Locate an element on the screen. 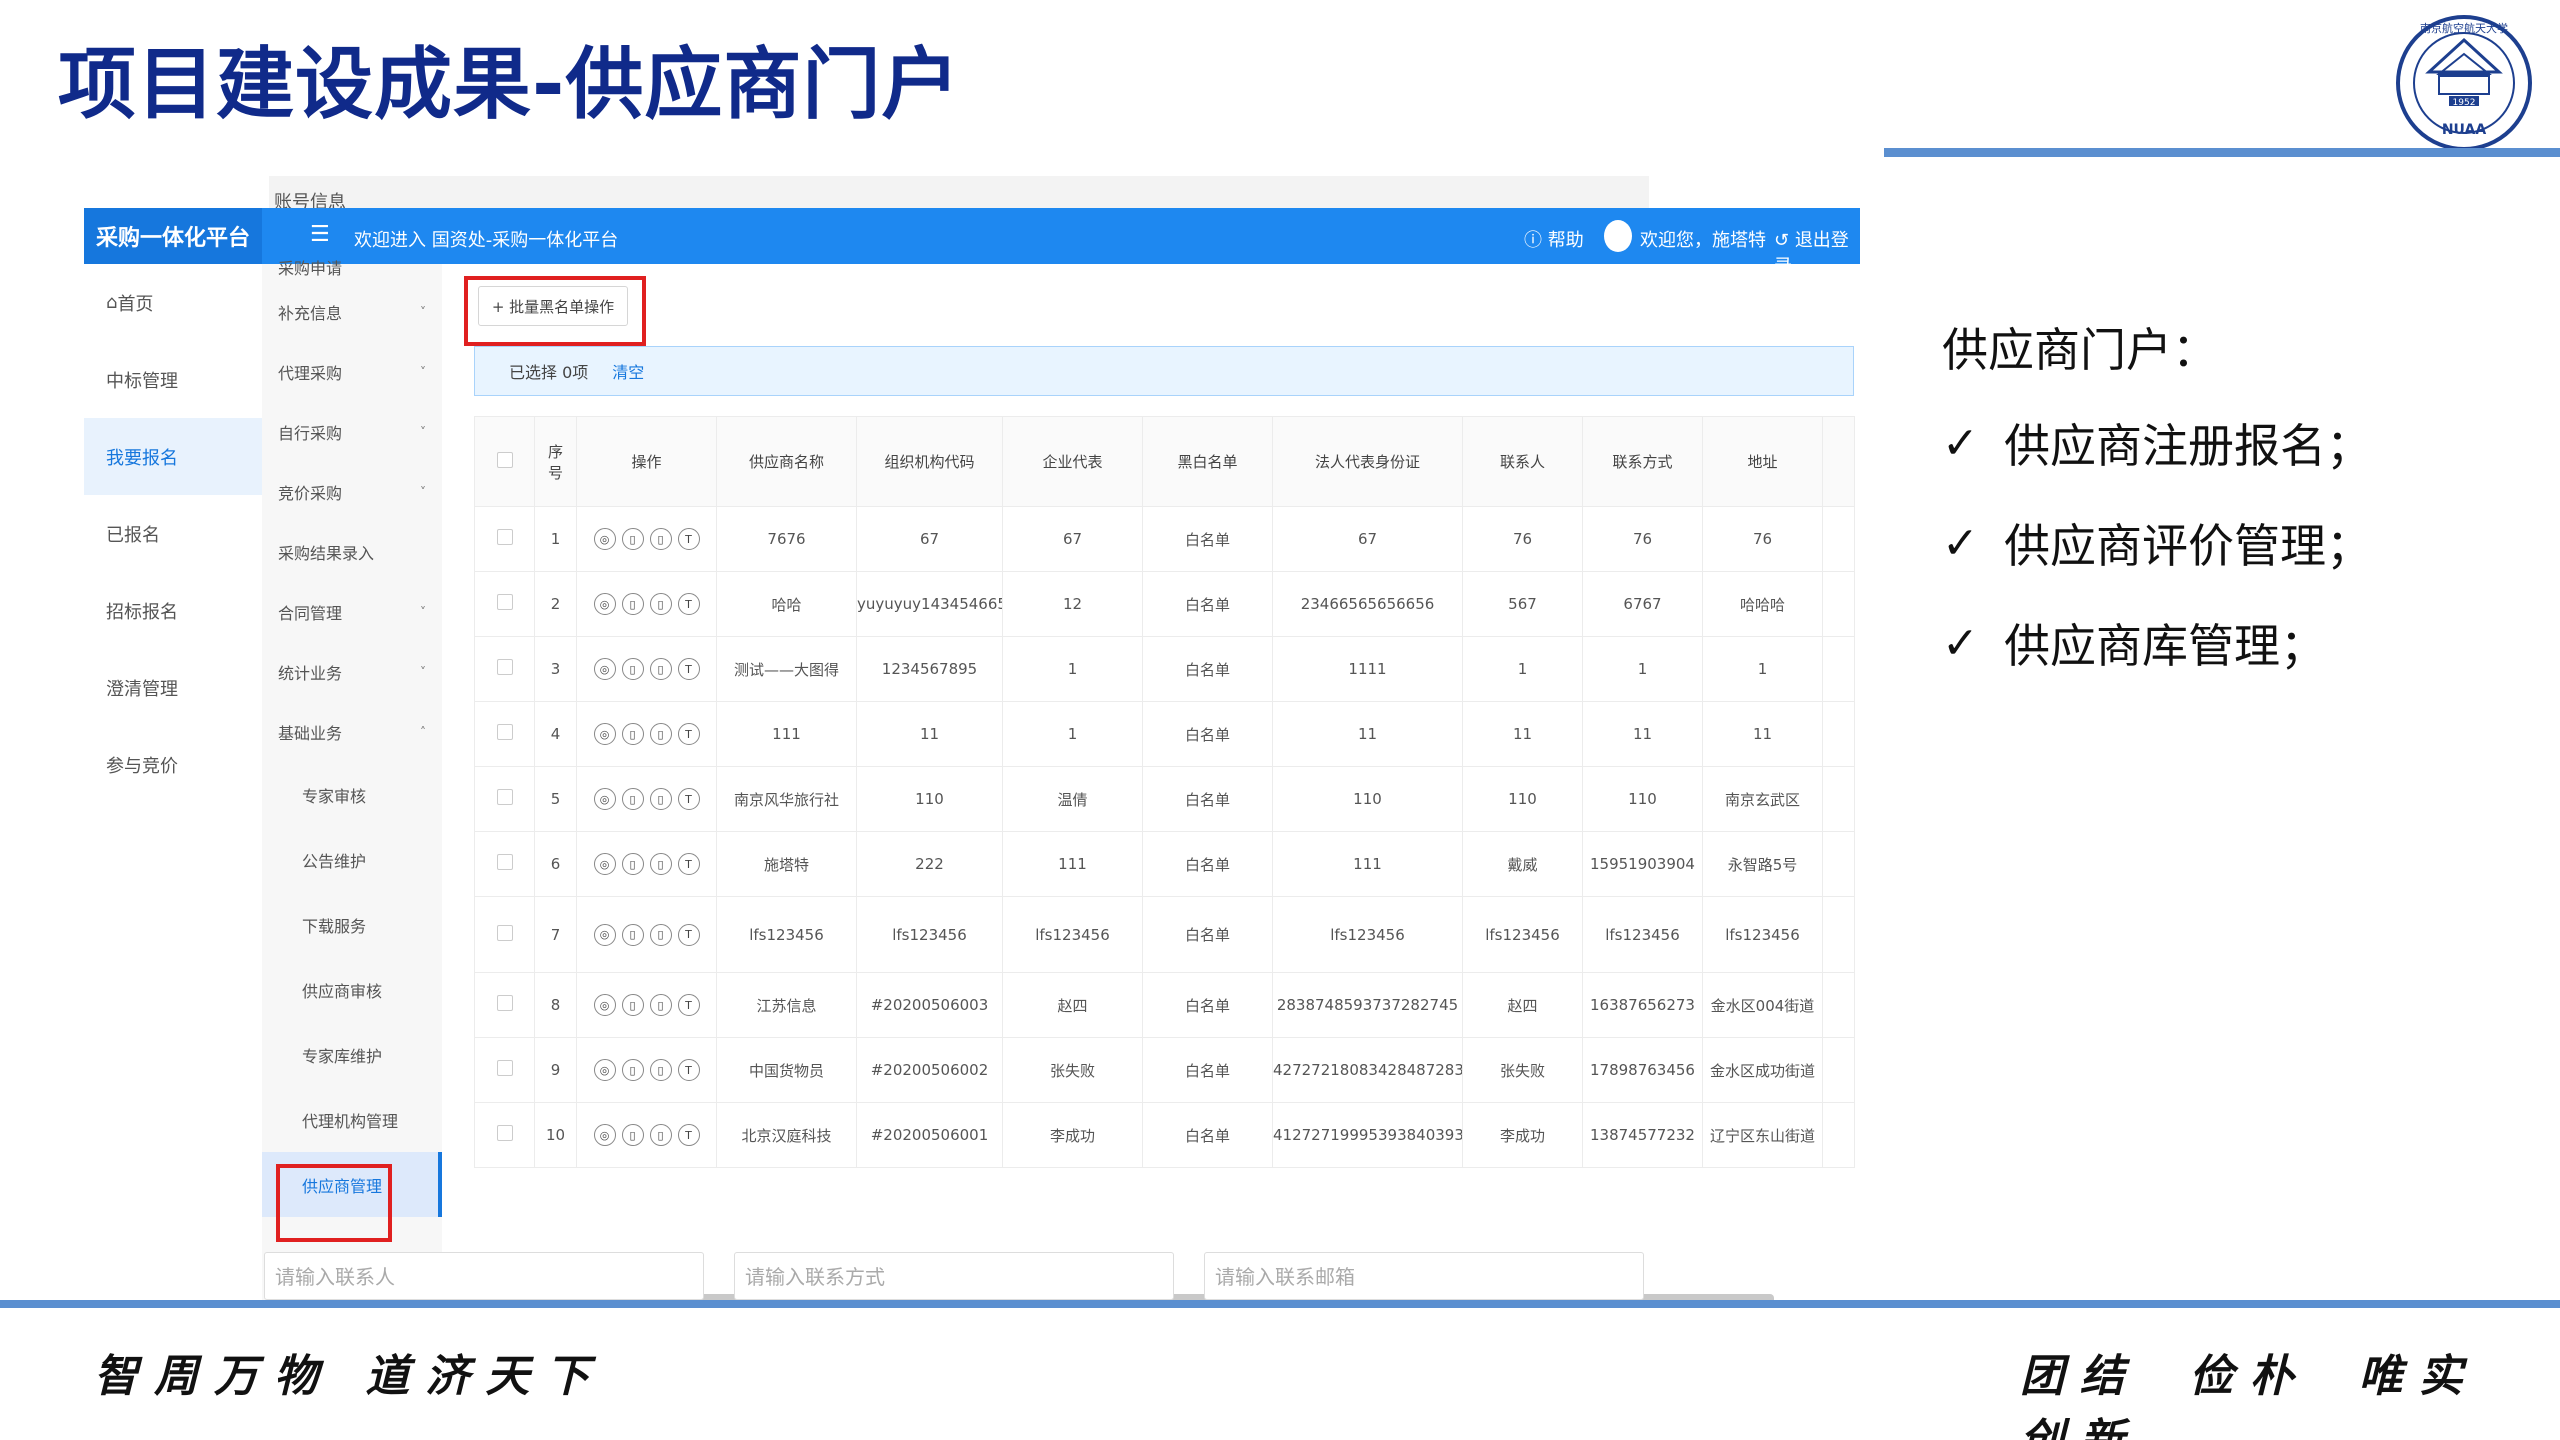  header-checkbox is located at coordinates (504, 461).